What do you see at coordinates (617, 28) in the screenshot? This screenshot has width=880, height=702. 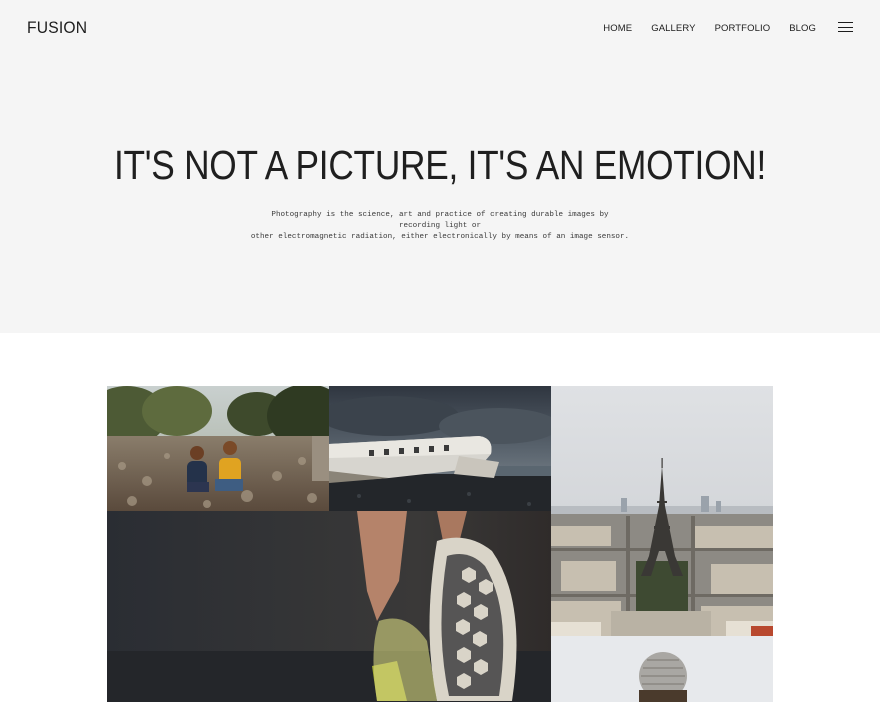 I see `nav-item-home: HOME` at bounding box center [617, 28].